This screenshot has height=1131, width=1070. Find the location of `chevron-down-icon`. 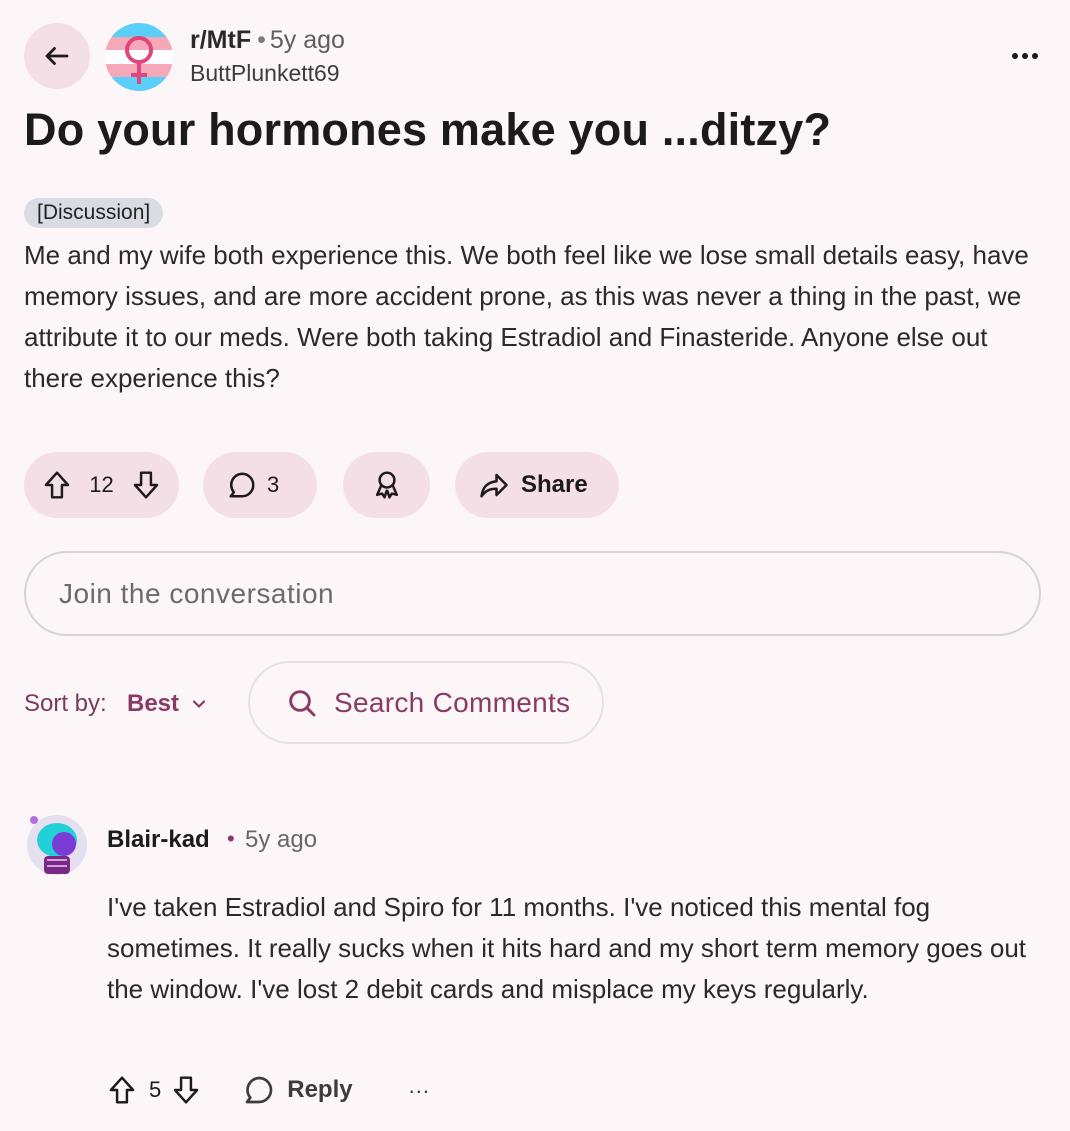

chevron-down-icon is located at coordinates (199, 704).